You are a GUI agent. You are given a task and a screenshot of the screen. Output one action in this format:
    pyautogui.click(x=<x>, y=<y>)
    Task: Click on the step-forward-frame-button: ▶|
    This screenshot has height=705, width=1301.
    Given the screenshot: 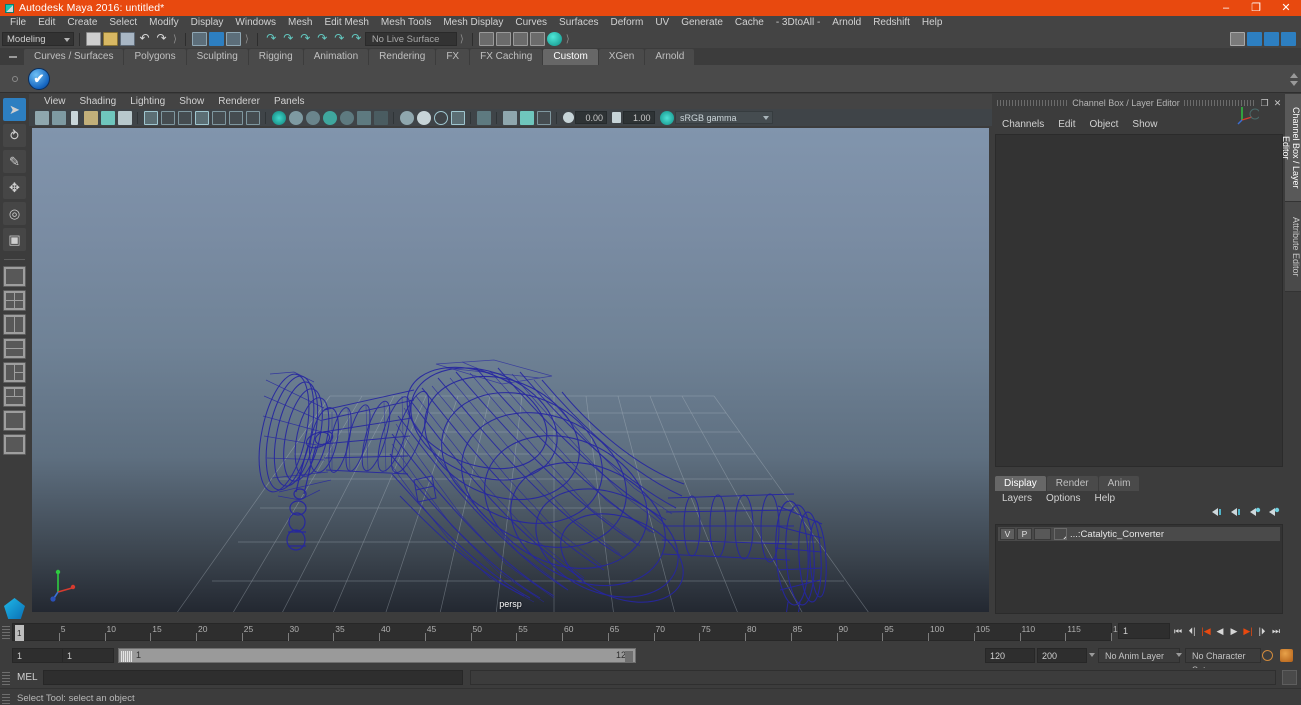 What is the action you would take?
    pyautogui.click(x=1248, y=631)
    